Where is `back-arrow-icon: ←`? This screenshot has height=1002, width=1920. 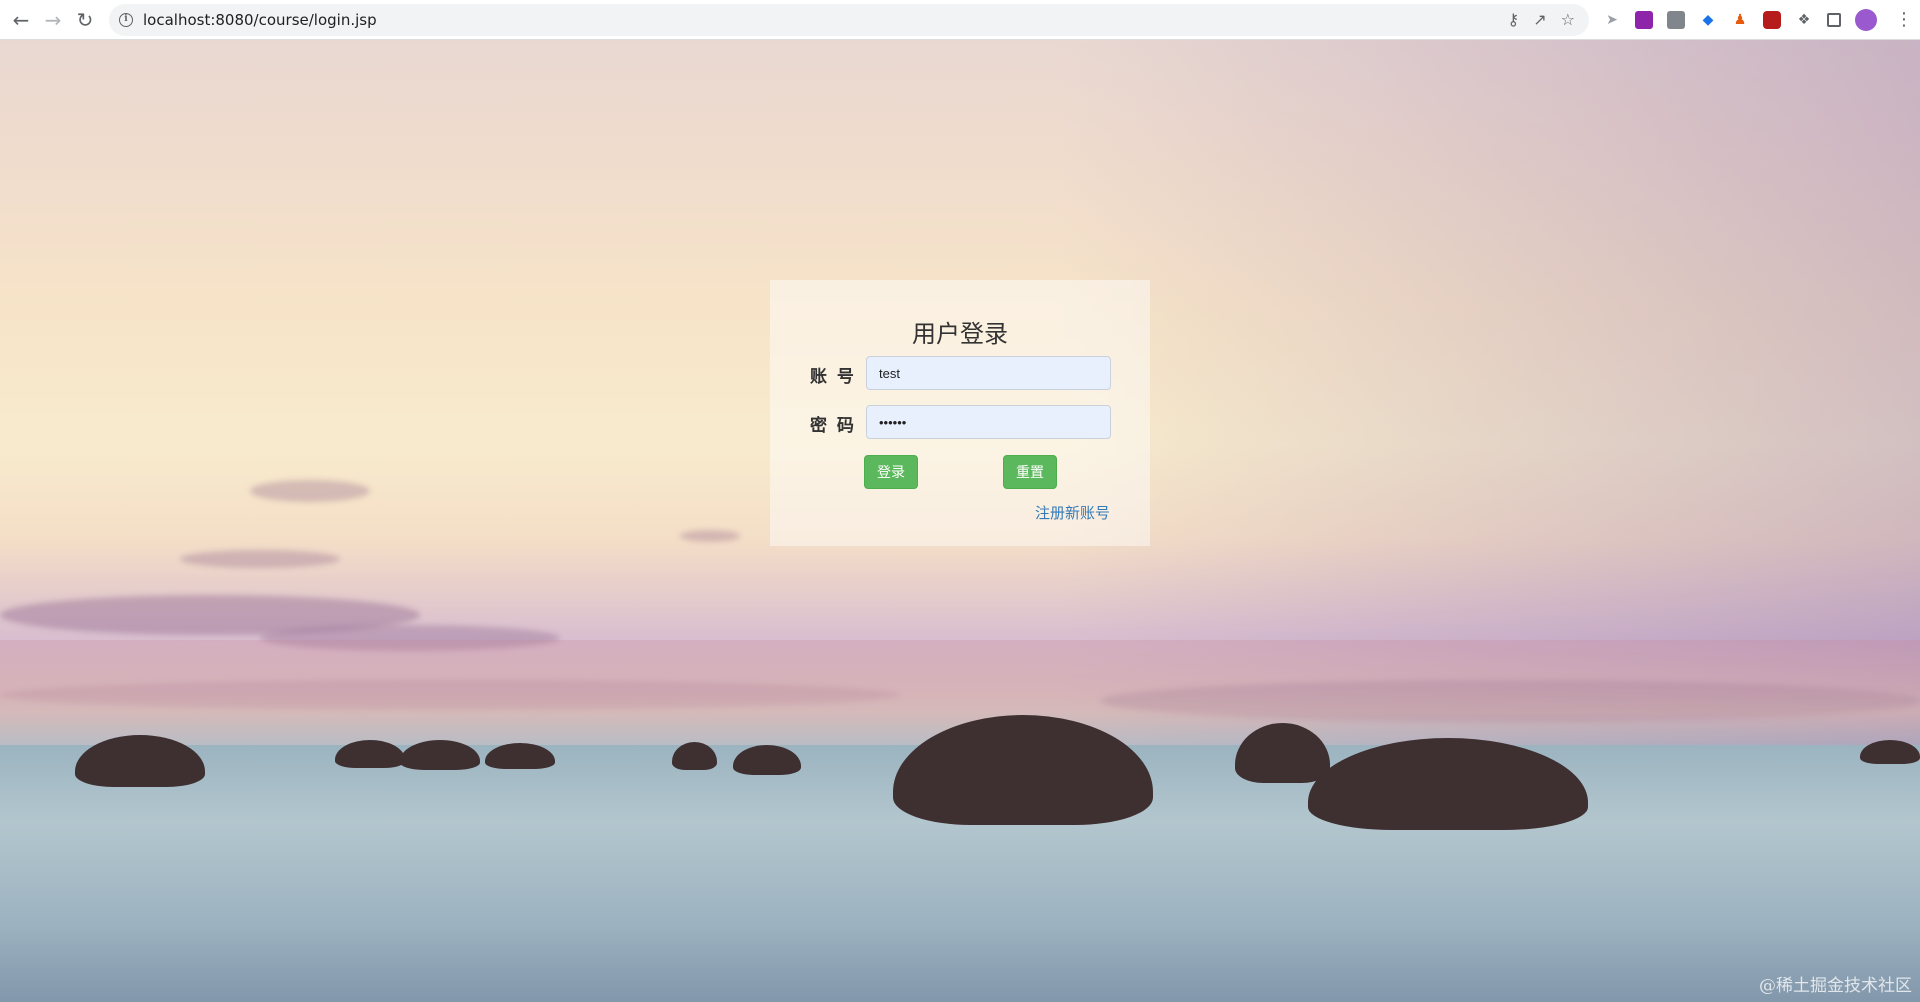
back-arrow-icon: ← is located at coordinates (21, 20).